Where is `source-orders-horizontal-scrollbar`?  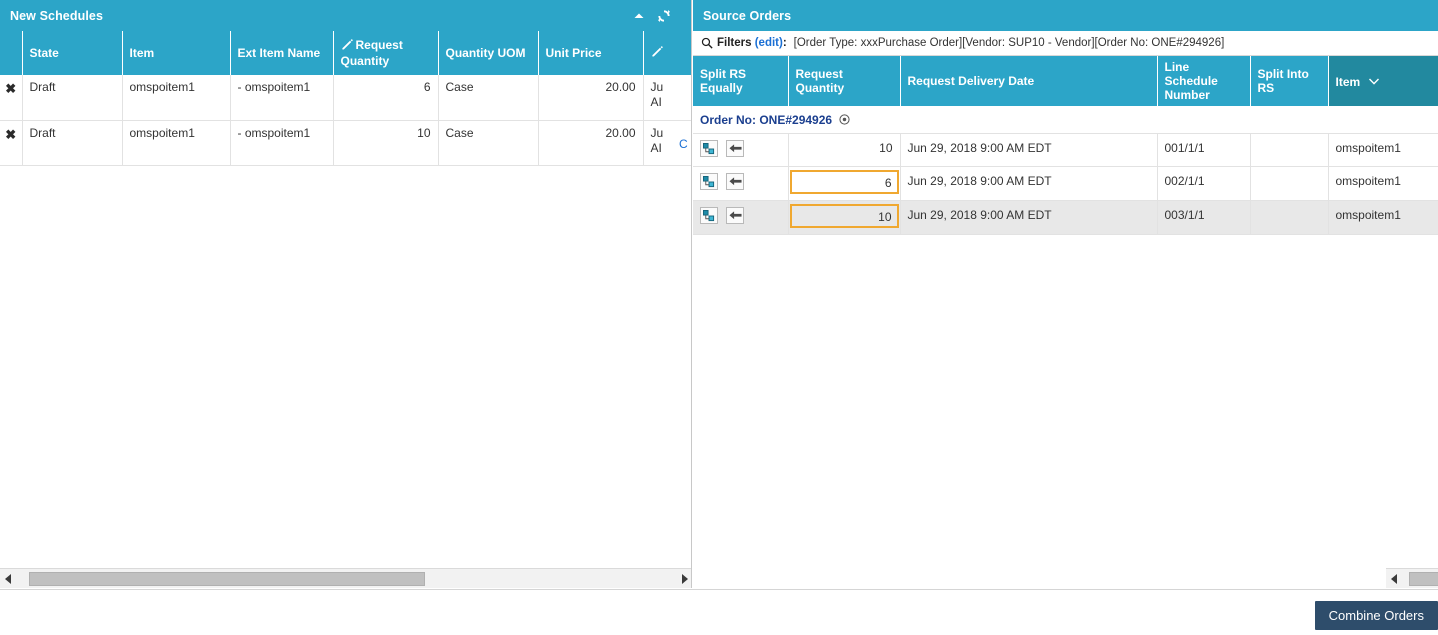
source-orders-horizontal-scrollbar is located at coordinates (1412, 578).